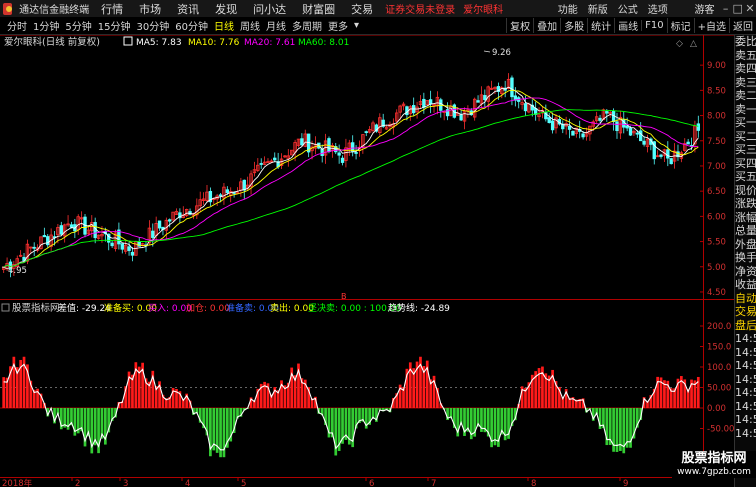 Image resolution: width=756 pixels, height=487 pixels. I want to click on side-panel-item: 外盘, so click(745, 245).